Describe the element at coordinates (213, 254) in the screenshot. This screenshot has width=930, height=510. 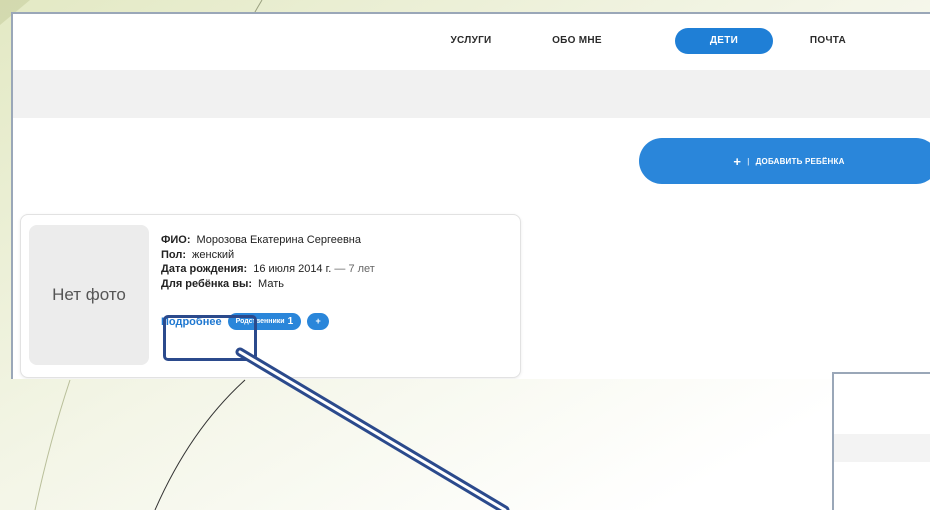
I see `gender-value: женский` at that location.